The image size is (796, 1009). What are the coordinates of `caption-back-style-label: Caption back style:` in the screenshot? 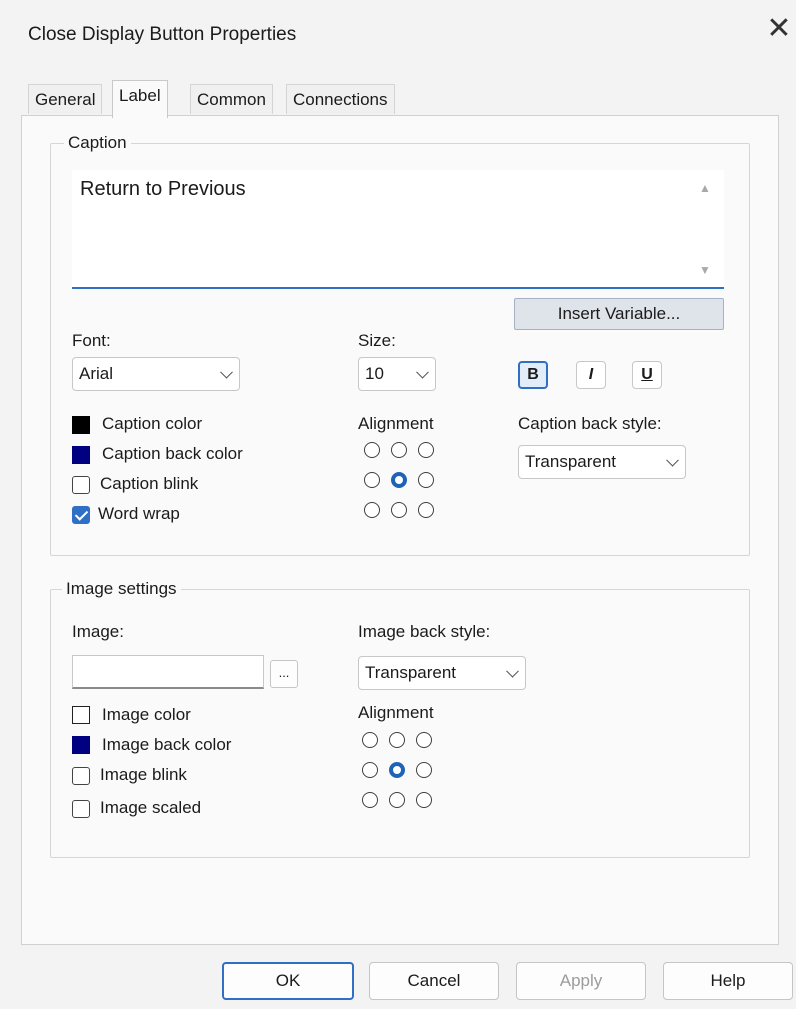 It's located at (590, 423).